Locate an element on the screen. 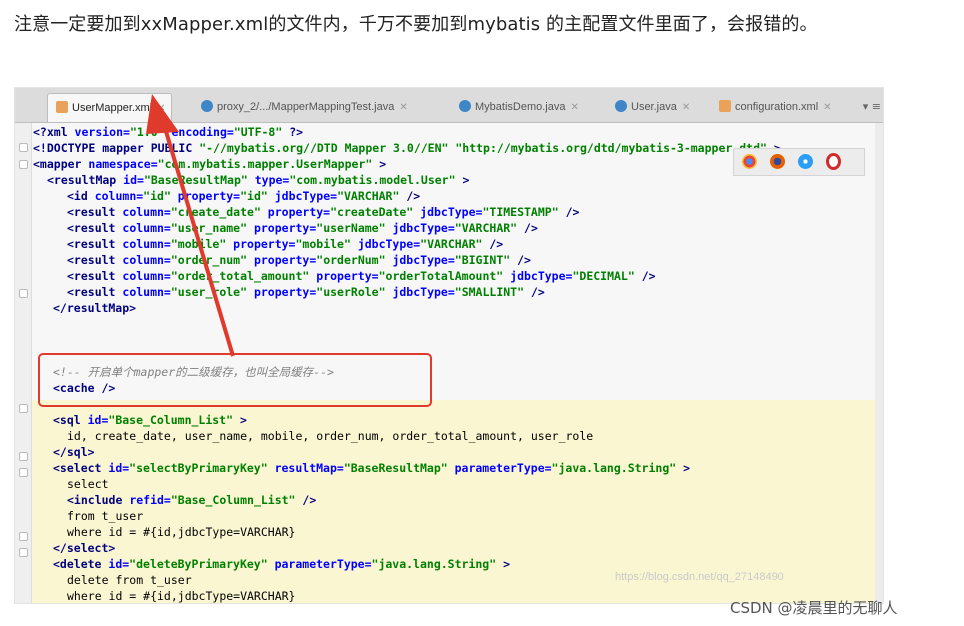 The width and height of the screenshot is (964, 626). faint-url-watermark: https://blog.csdn.net/qq_27148490 is located at coordinates (699, 577).